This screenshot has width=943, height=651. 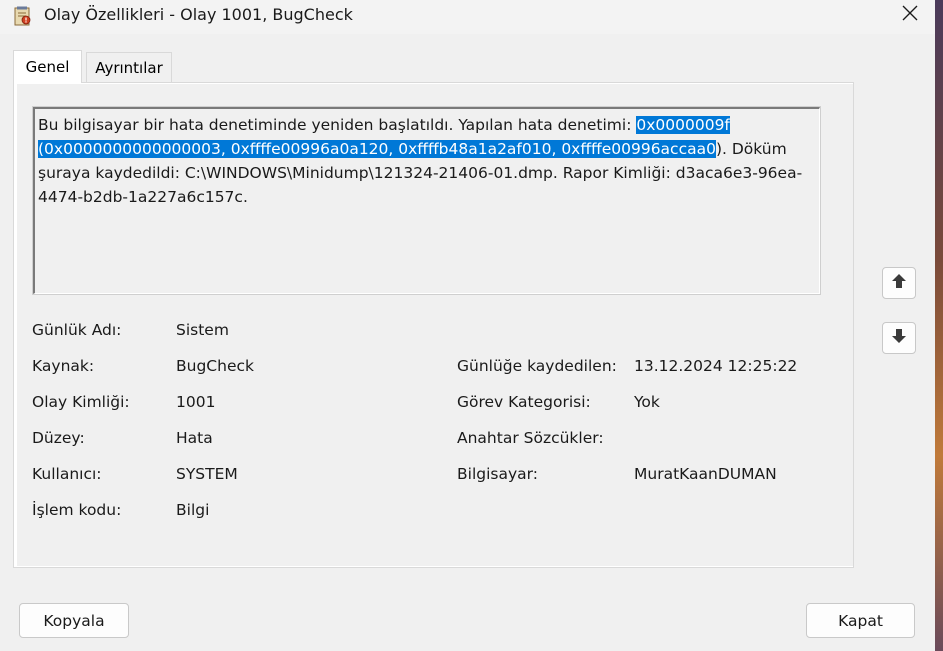 What do you see at coordinates (23, 16) in the screenshot?
I see `event-viewer-icon` at bounding box center [23, 16].